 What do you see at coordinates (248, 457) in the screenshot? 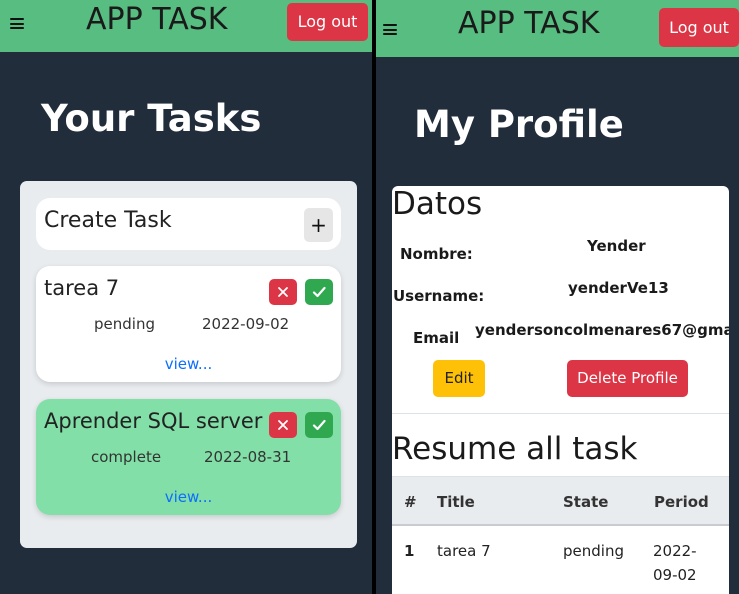
I see `task-date: 2022-08-31` at bounding box center [248, 457].